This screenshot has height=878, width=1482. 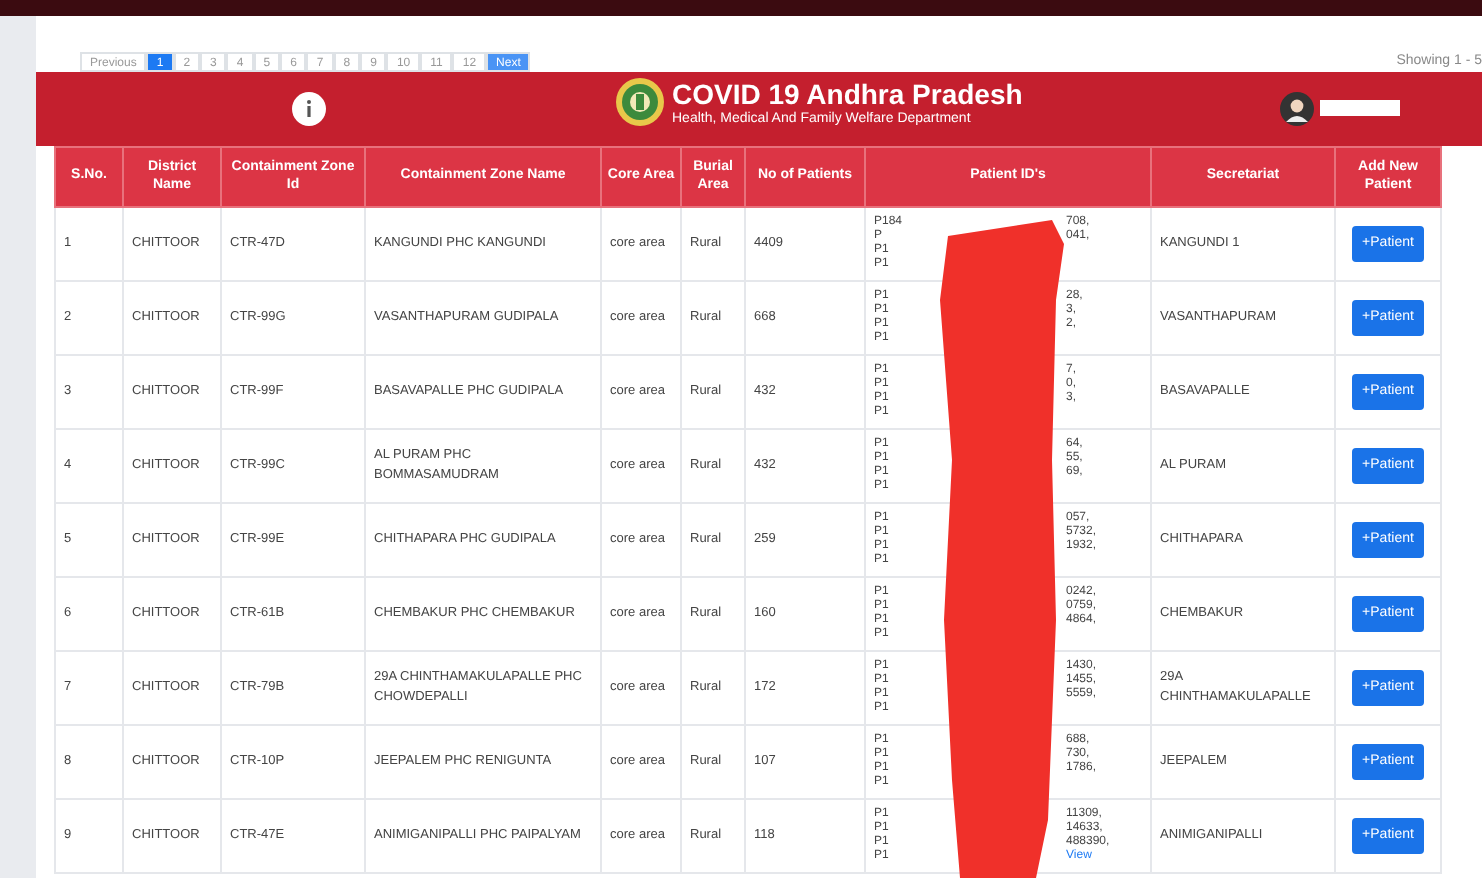 What do you see at coordinates (640, 102) in the screenshot?
I see `emblem-logo-icon` at bounding box center [640, 102].